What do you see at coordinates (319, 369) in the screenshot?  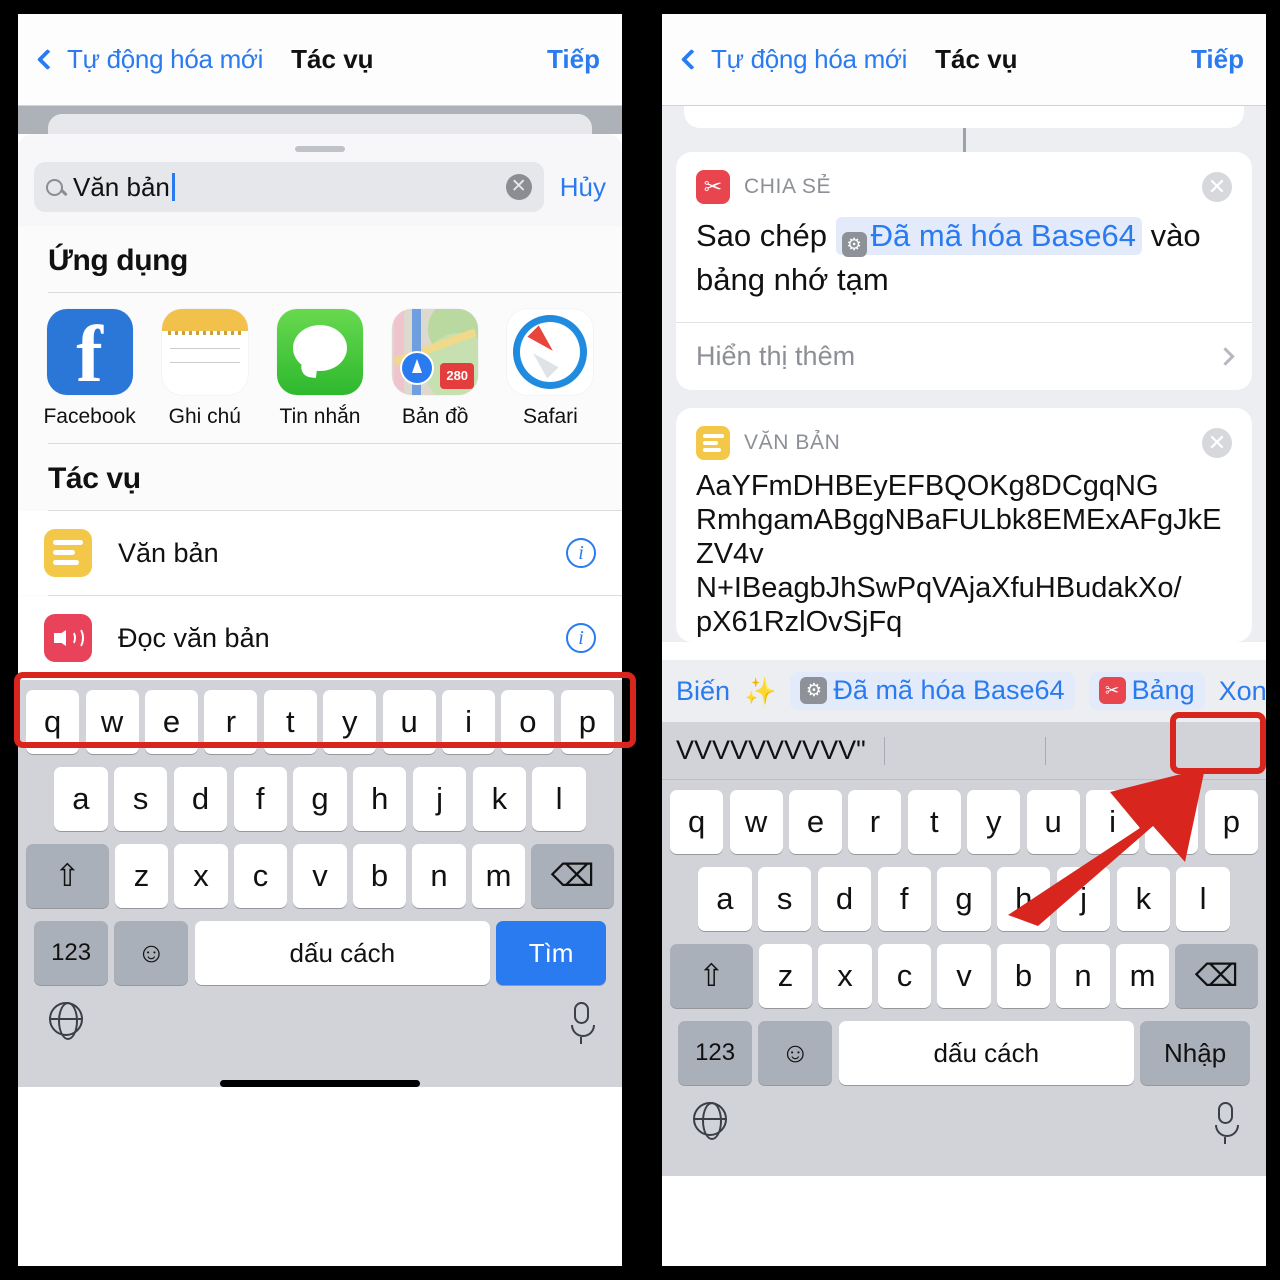 I see `app-item-messages: Tin nhắn` at bounding box center [319, 369].